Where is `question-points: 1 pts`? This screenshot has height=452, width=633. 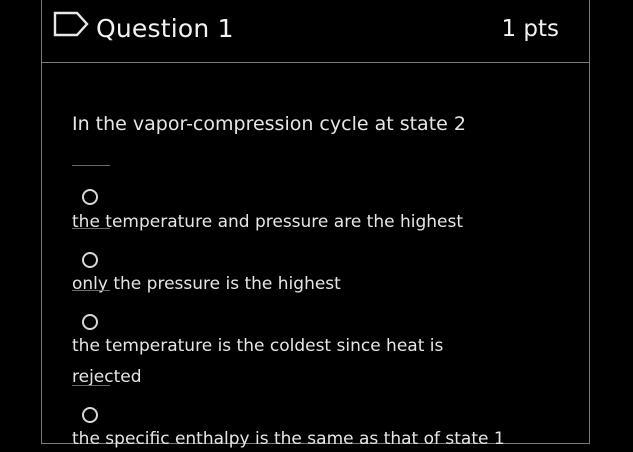 question-points: 1 pts is located at coordinates (530, 29).